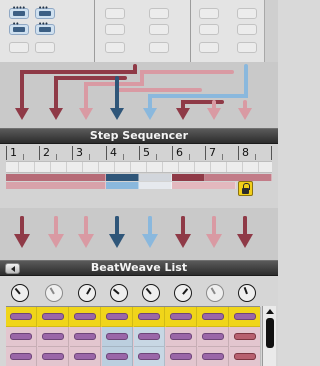 The image size is (320, 366). I want to click on step-cell-5: 5, so click(155, 153).